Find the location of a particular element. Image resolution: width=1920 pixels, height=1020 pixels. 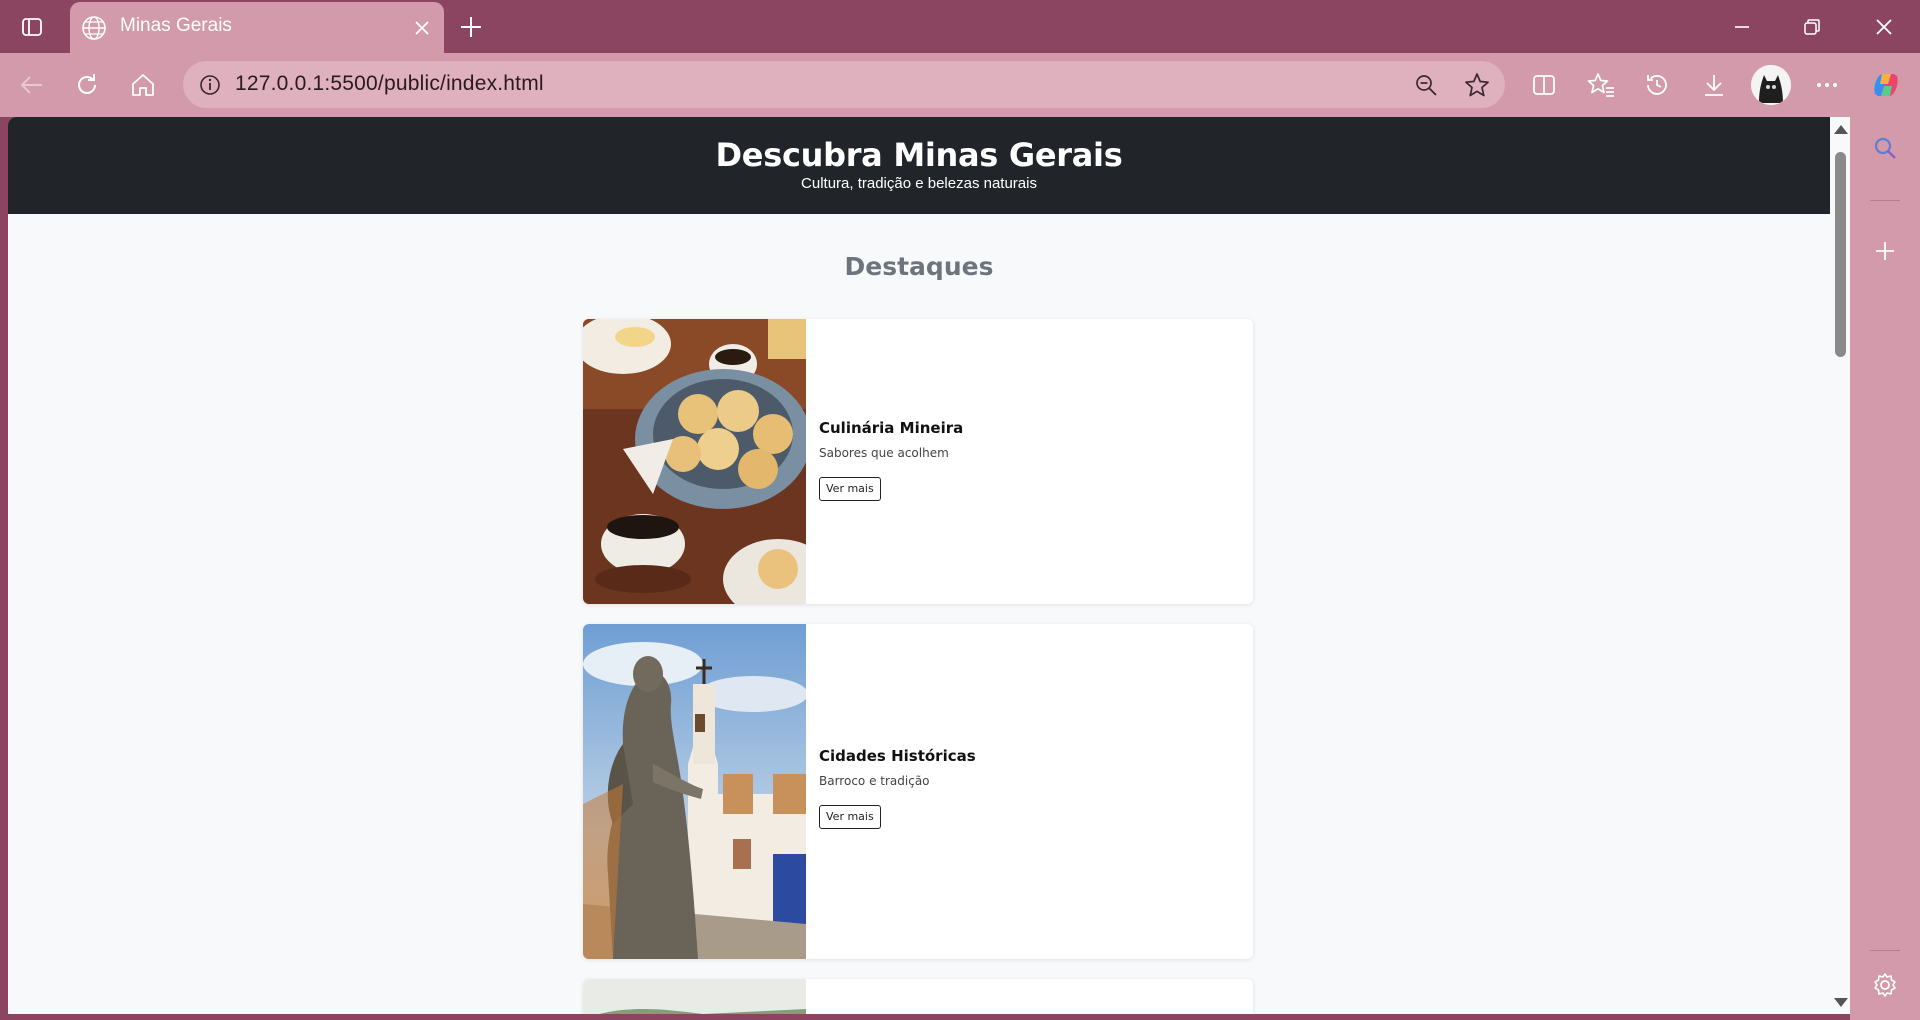

site-subtitle: Cultura, tradição e belezas naturais is located at coordinates (919, 183).